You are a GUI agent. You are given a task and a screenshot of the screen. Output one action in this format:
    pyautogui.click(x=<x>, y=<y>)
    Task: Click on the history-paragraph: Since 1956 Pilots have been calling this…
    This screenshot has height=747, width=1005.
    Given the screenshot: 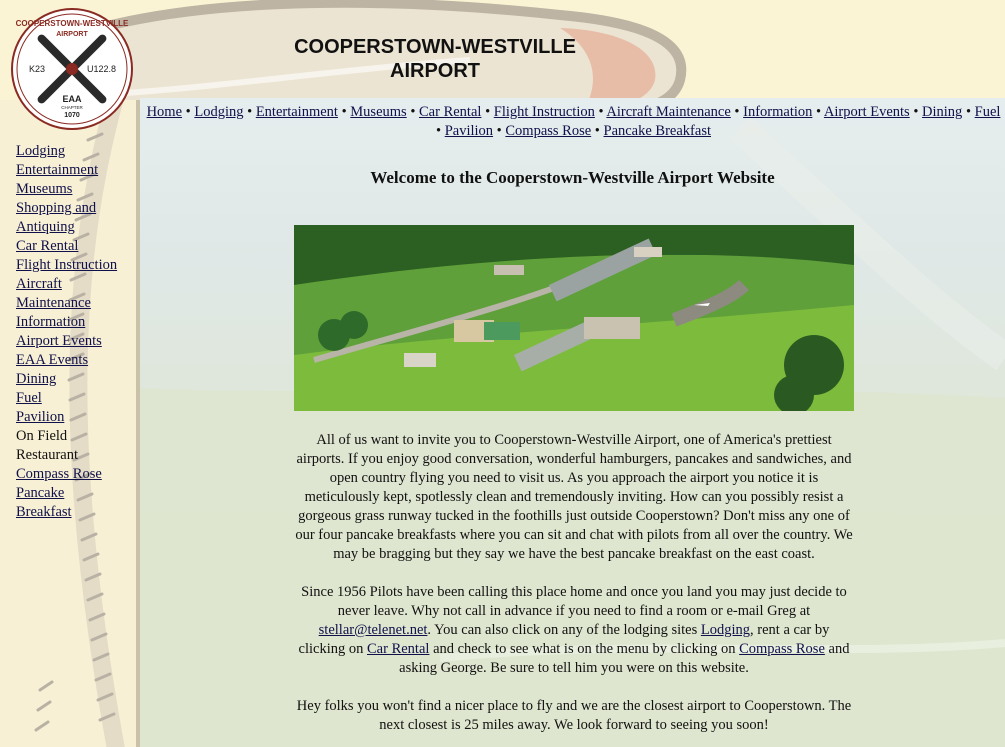 What is the action you would take?
    pyautogui.click(x=574, y=630)
    